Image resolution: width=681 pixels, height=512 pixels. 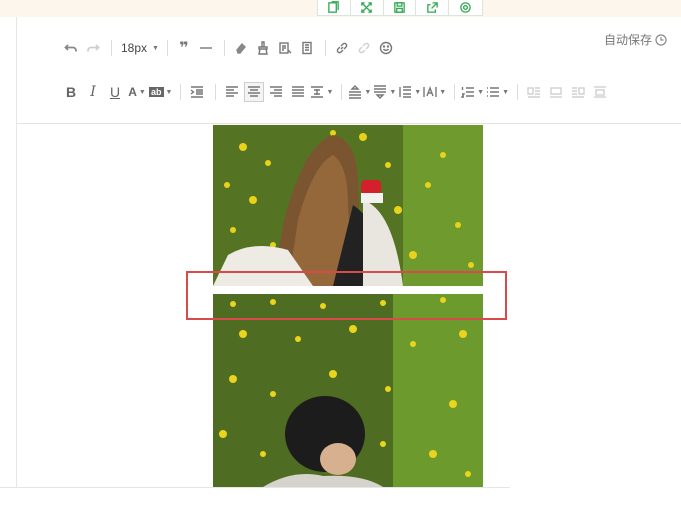 I want to click on horizontal-rule-icon, so click(x=206, y=48).